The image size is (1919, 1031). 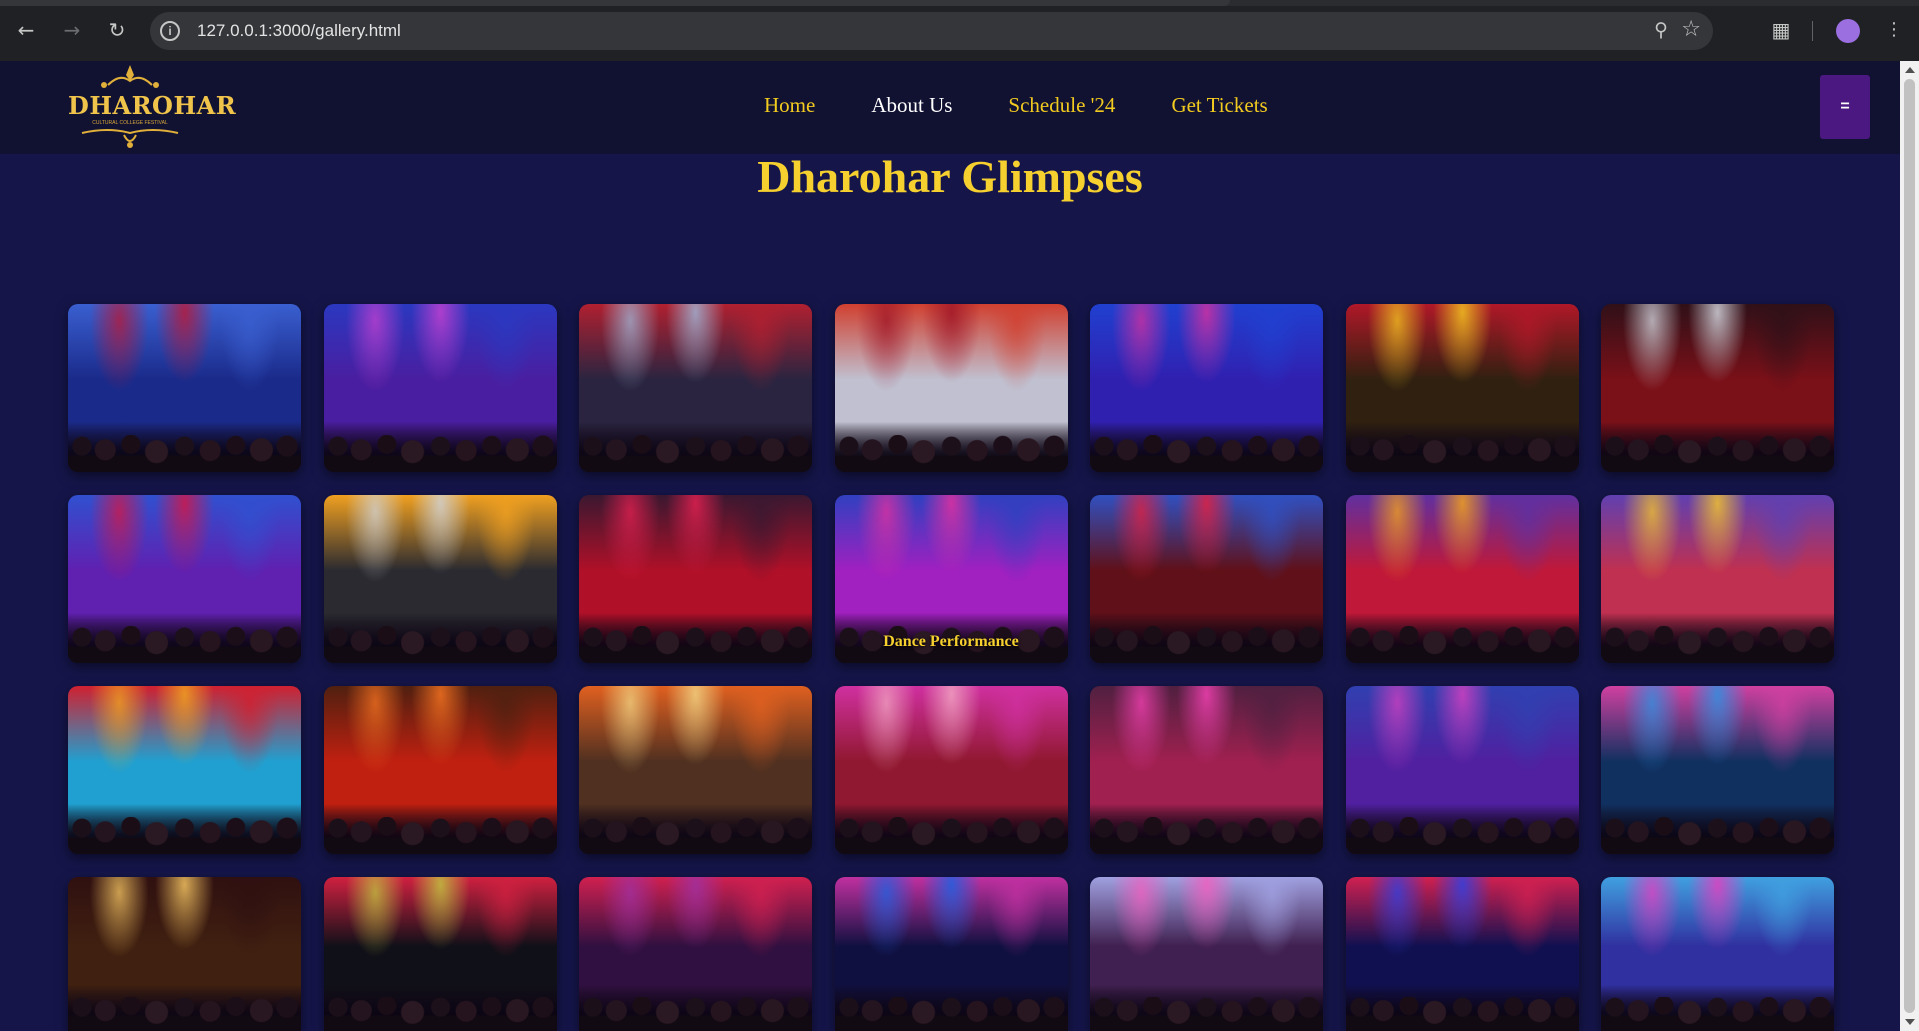 What do you see at coordinates (130, 123) in the screenshot?
I see `logo-subtitle: CULTURAL COLLEGE FESTIVAL` at bounding box center [130, 123].